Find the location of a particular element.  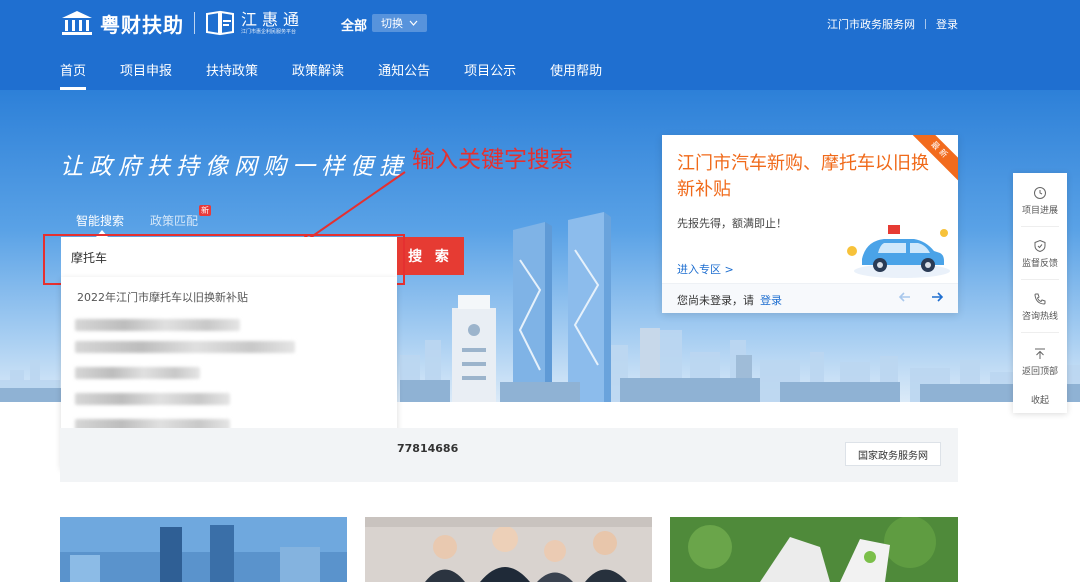

top-right-links: 江门市政务服务网 登录 is located at coordinates (892, 24).